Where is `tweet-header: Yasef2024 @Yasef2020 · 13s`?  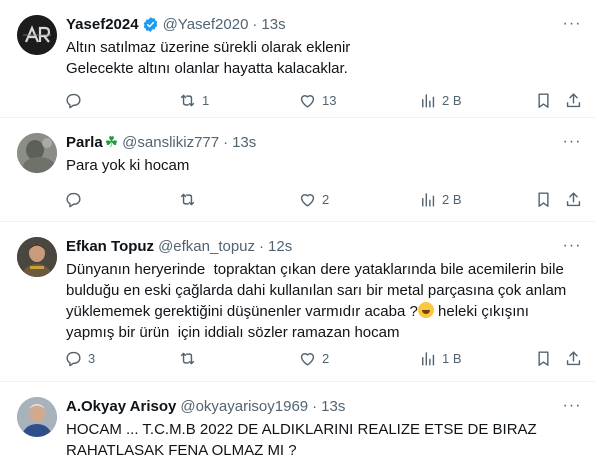 tweet-header: Yasef2024 @Yasef2020 · 13s is located at coordinates (176, 24).